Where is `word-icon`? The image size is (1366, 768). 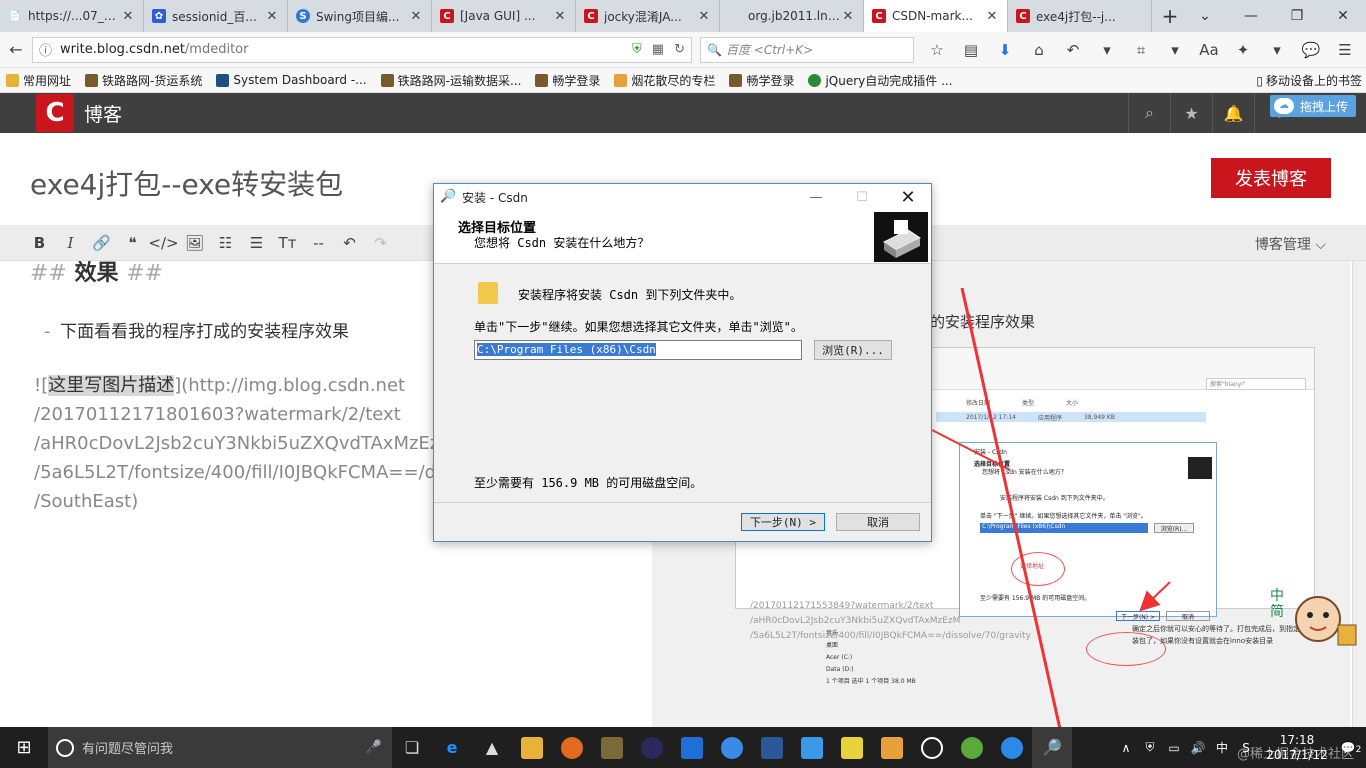
word-icon is located at coordinates (772, 747).